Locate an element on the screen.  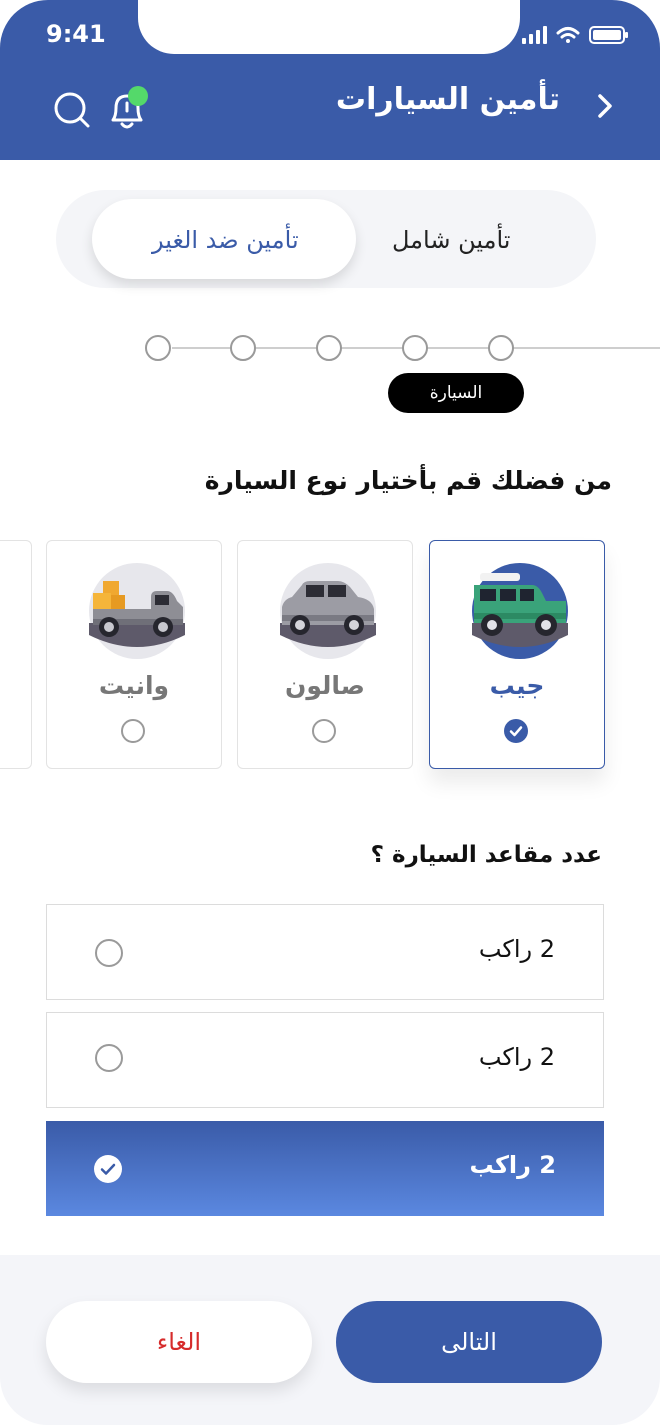
wifi-icon is located at coordinates (568, 35).